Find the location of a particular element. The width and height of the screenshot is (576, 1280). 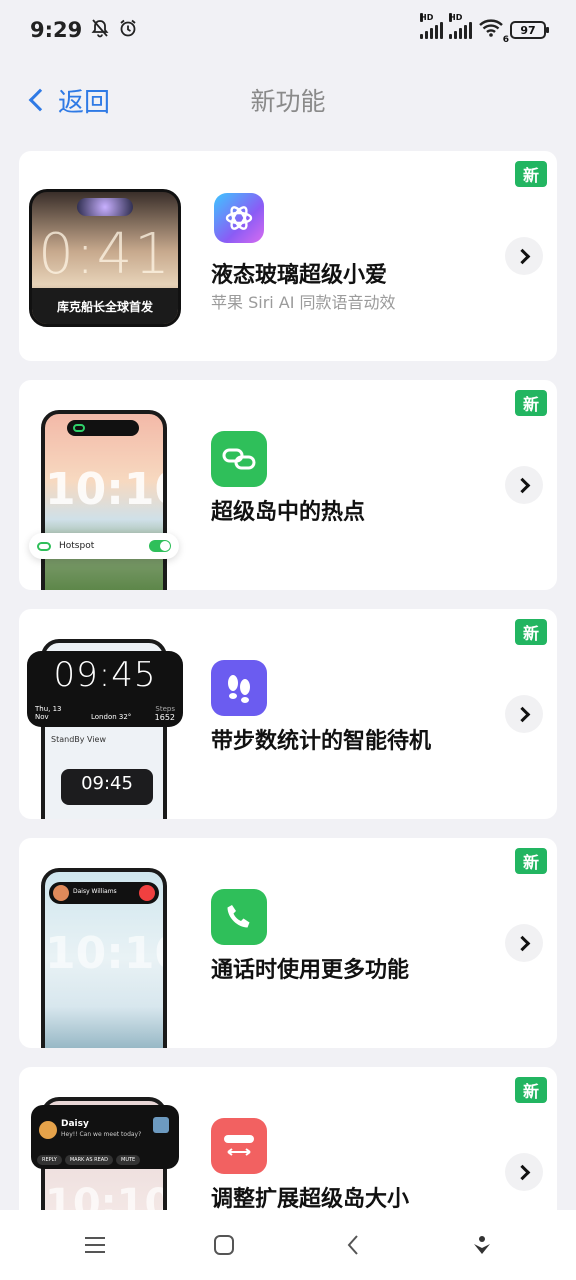

standby-preview-time: 09:45 is located at coordinates (107, 787).